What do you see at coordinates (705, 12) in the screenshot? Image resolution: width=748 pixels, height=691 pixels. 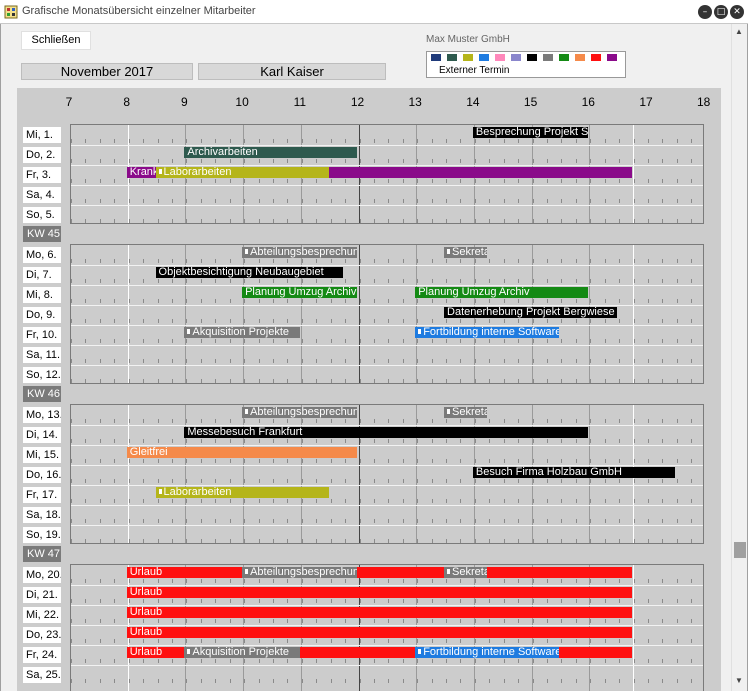 I see `minimize-icon: –` at bounding box center [705, 12].